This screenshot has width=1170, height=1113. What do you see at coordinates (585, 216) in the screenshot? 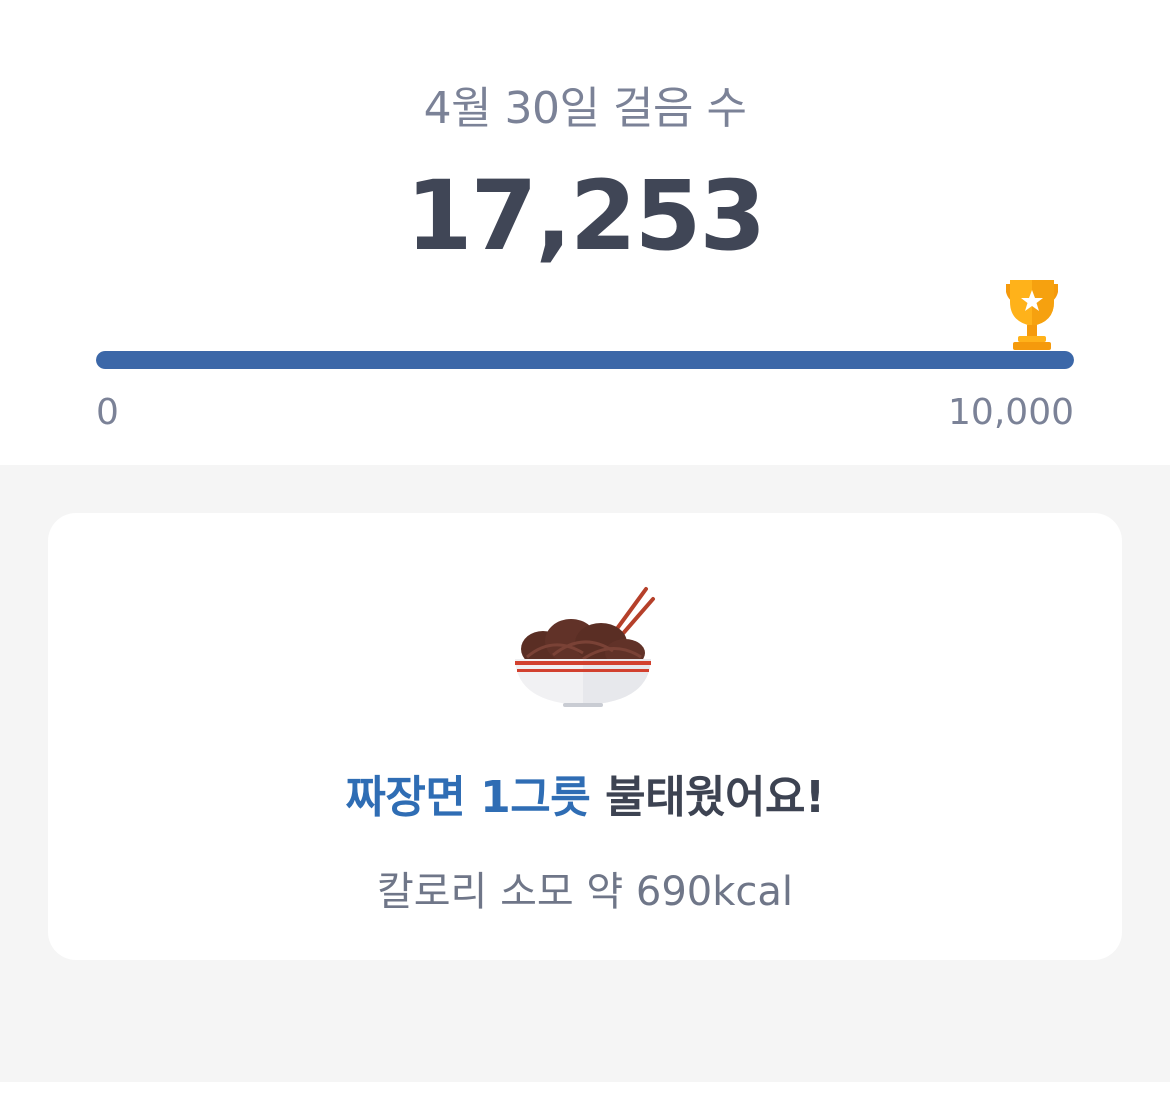
I see `step-count: 17,253` at bounding box center [585, 216].